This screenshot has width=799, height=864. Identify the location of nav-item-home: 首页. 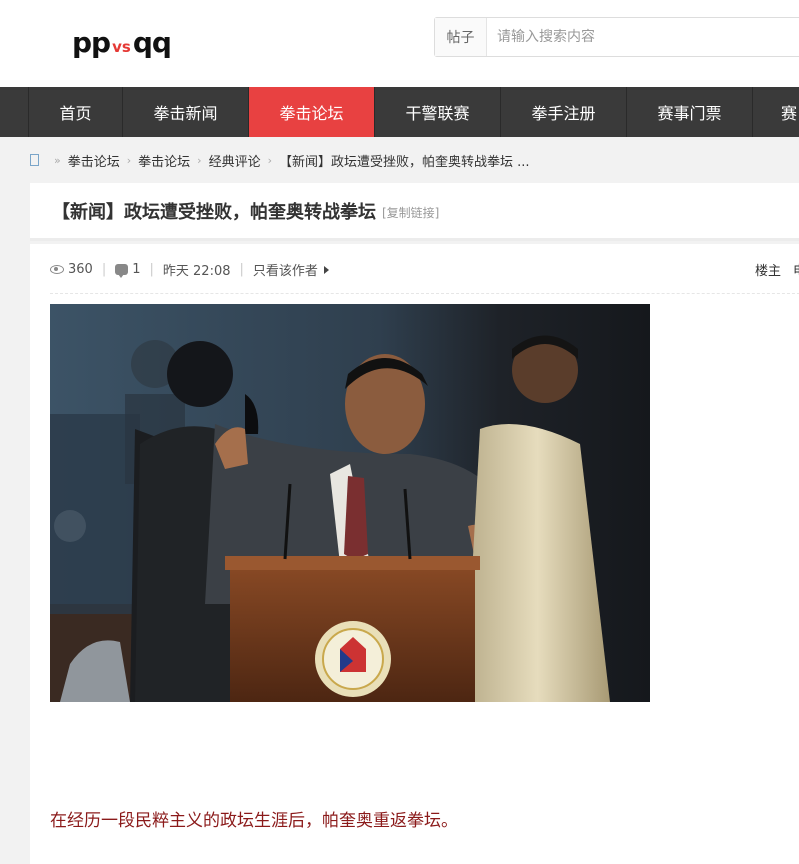
(76, 112).